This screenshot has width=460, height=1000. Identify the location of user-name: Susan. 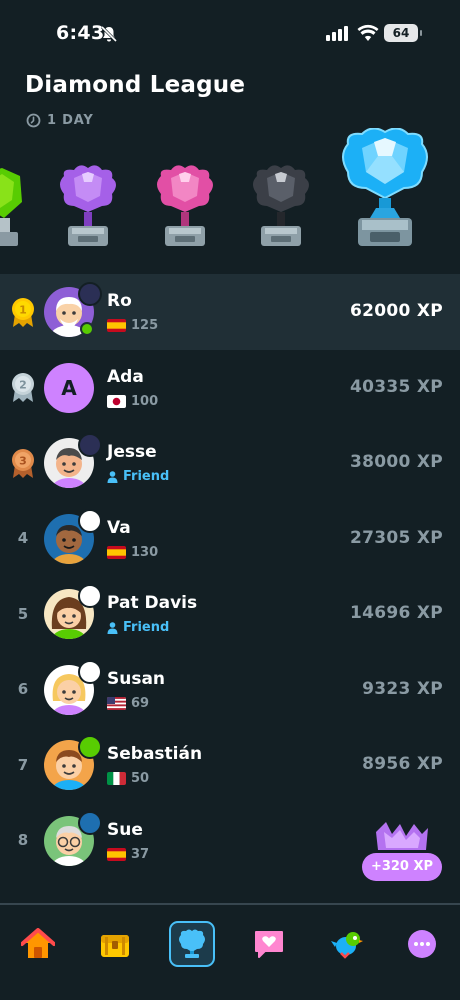
(136, 678).